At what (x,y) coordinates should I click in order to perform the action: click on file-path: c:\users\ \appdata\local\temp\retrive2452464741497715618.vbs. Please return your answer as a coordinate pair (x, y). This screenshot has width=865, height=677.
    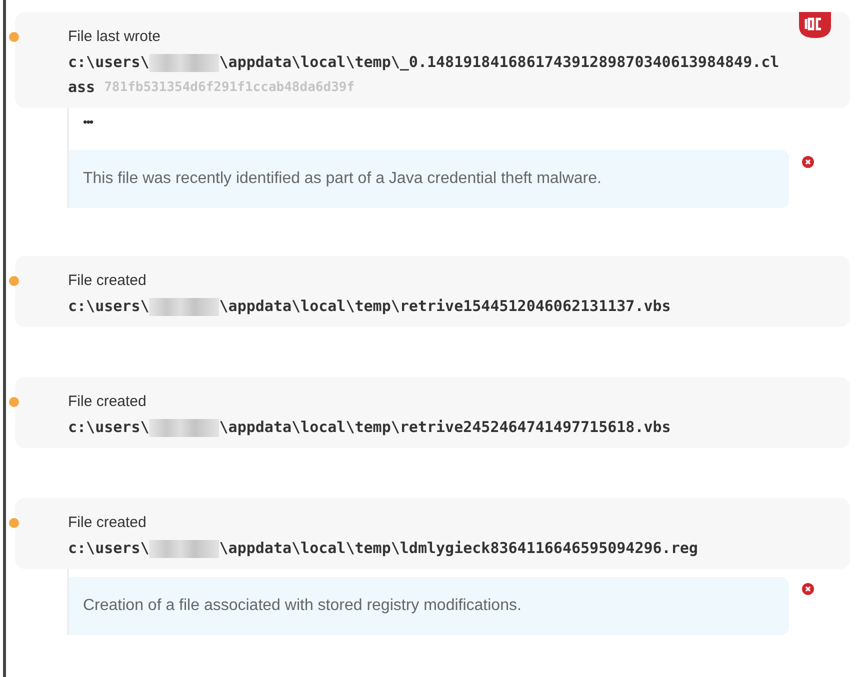
    Looking at the image, I should click on (370, 428).